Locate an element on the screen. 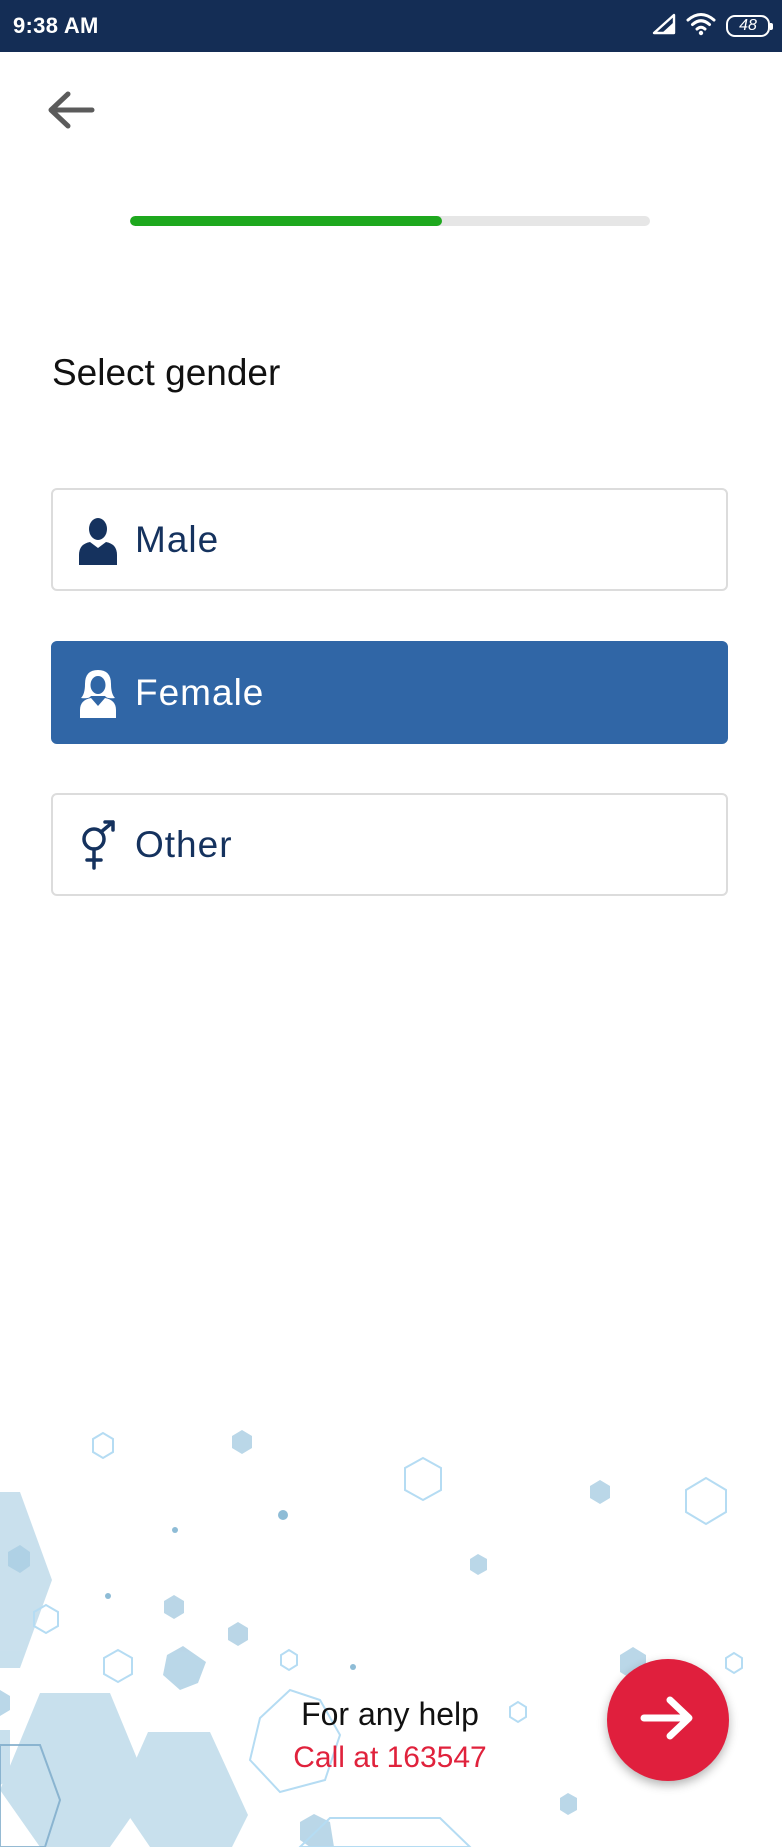 This screenshot has height=1847, width=782. help-phone-link: Call at 163547 is located at coordinates (390, 1758).